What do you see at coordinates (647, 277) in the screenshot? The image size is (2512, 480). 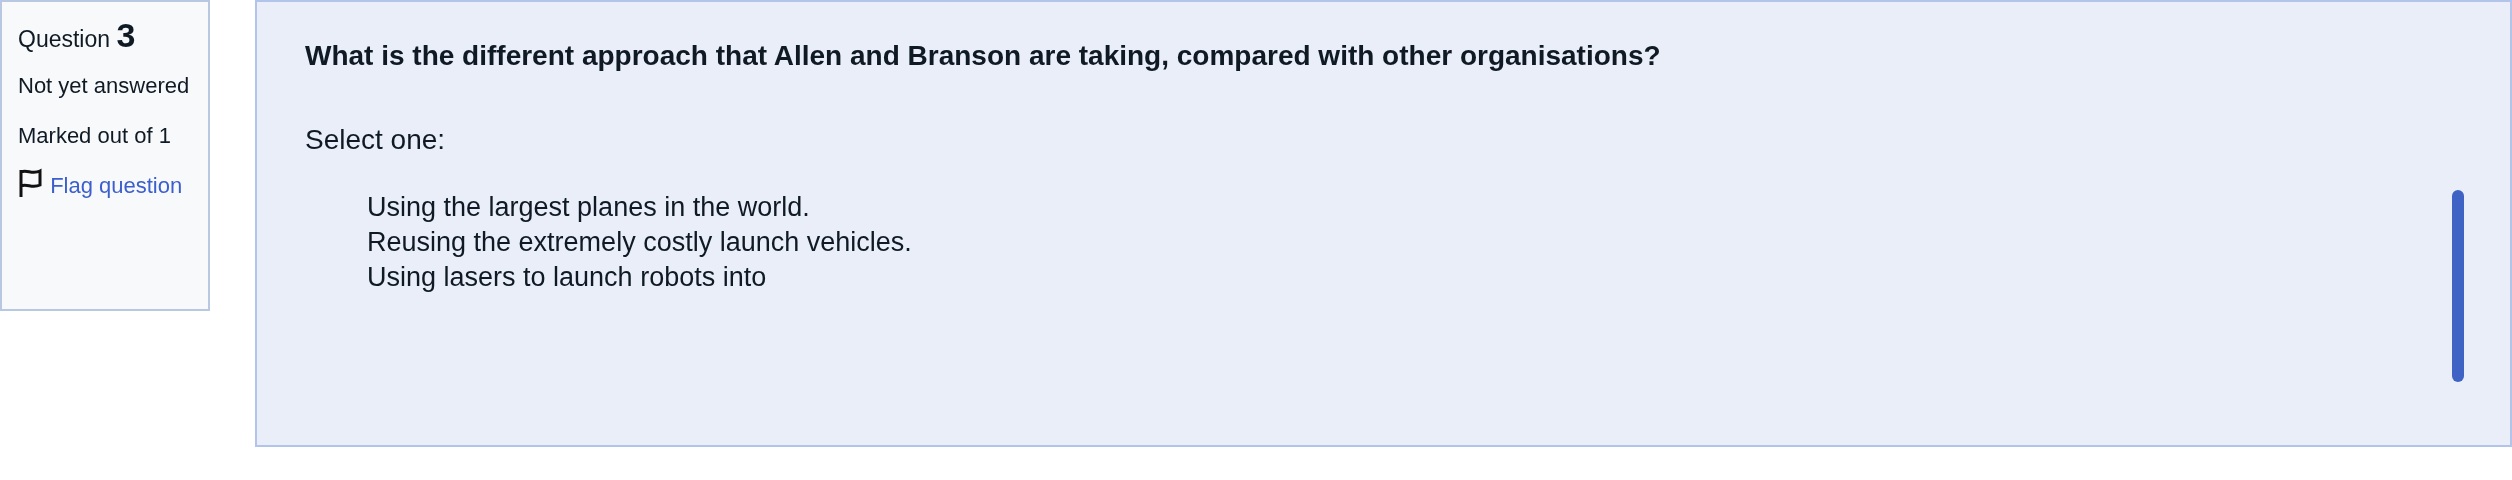 I see `answer-option: Using lasers to launch robots into` at bounding box center [647, 277].